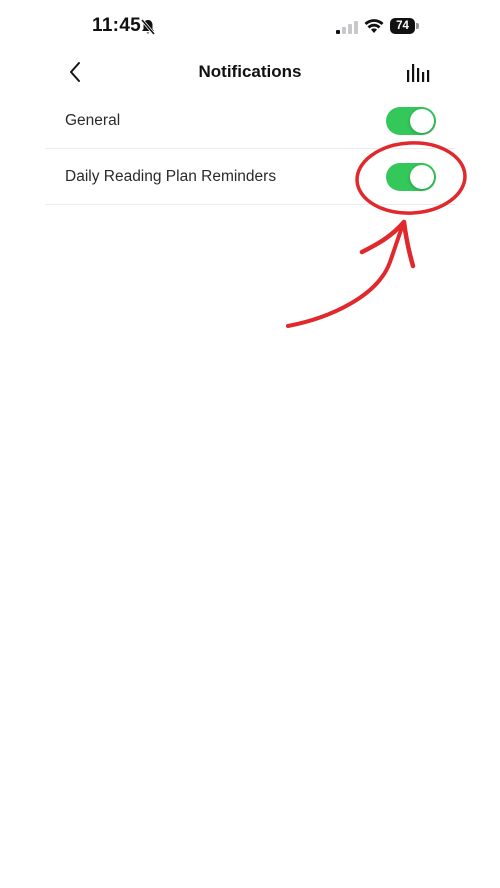 The width and height of the screenshot is (500, 888). Describe the element at coordinates (346, 274) in the screenshot. I see `annotation-arrow-shaft` at that location.